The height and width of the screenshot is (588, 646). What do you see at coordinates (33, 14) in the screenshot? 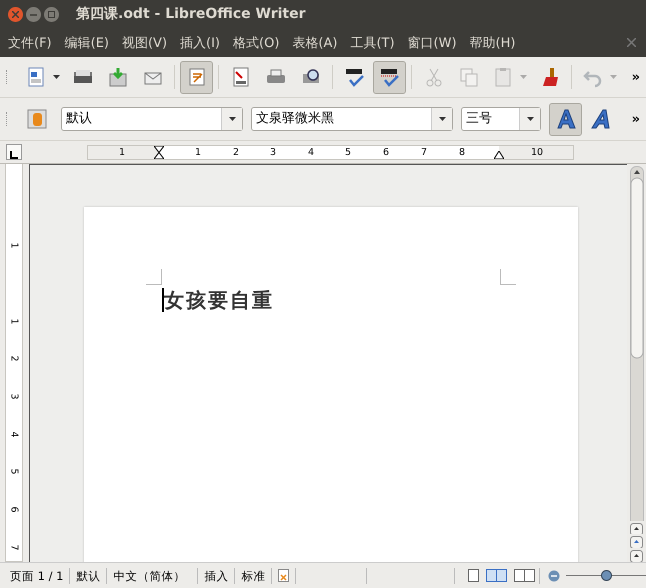
I see `minimize-button` at bounding box center [33, 14].